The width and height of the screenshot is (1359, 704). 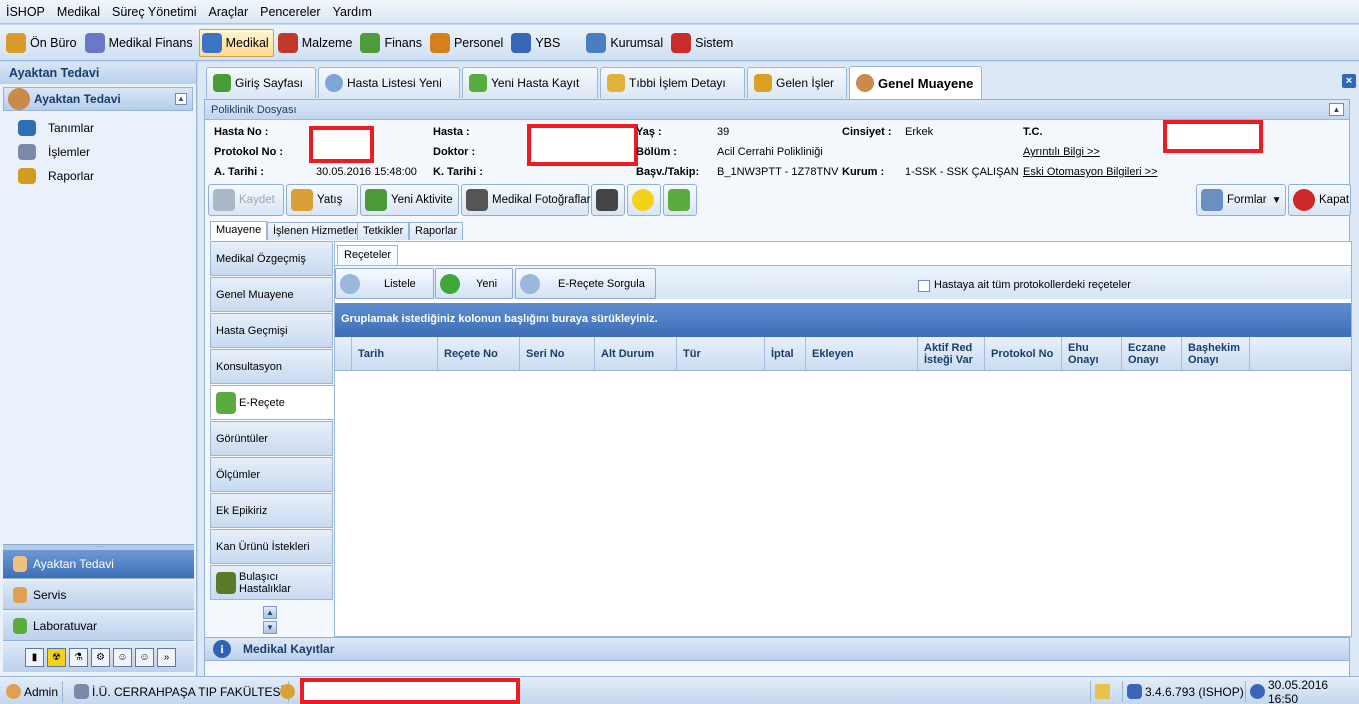 What do you see at coordinates (98, 128) in the screenshot?
I see `left-item-tanimlar: Tanımlar` at bounding box center [98, 128].